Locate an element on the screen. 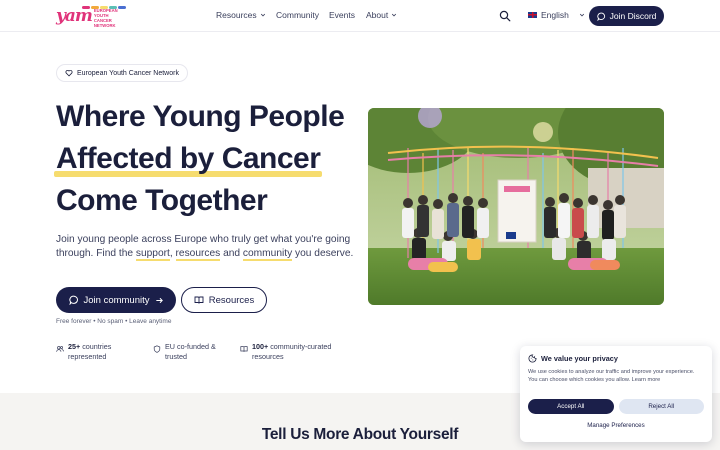 This screenshot has height=450, width=720. search-icon is located at coordinates (505, 16).